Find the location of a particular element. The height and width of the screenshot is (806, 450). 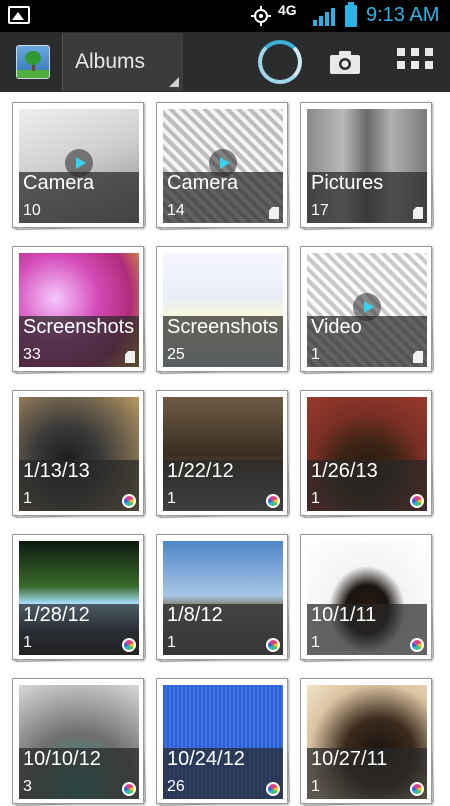

album-count: 25 is located at coordinates (176, 354).